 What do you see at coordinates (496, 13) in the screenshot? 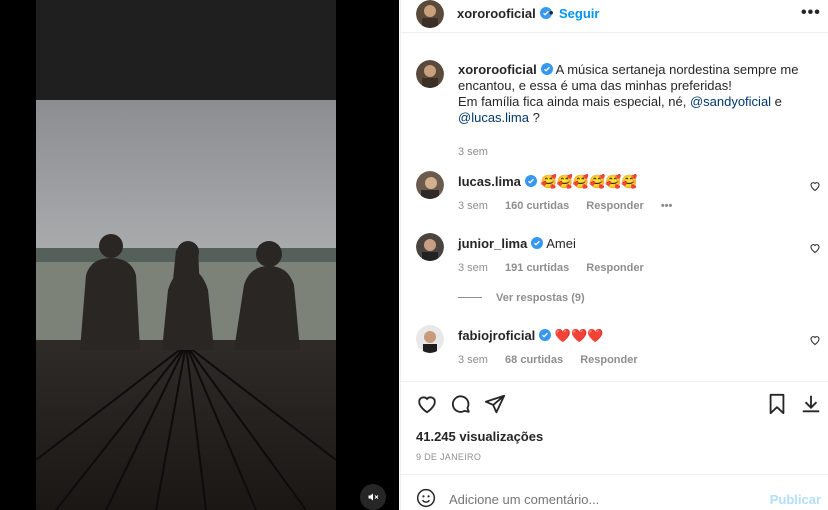
I see `author-name: xororooficial` at bounding box center [496, 13].